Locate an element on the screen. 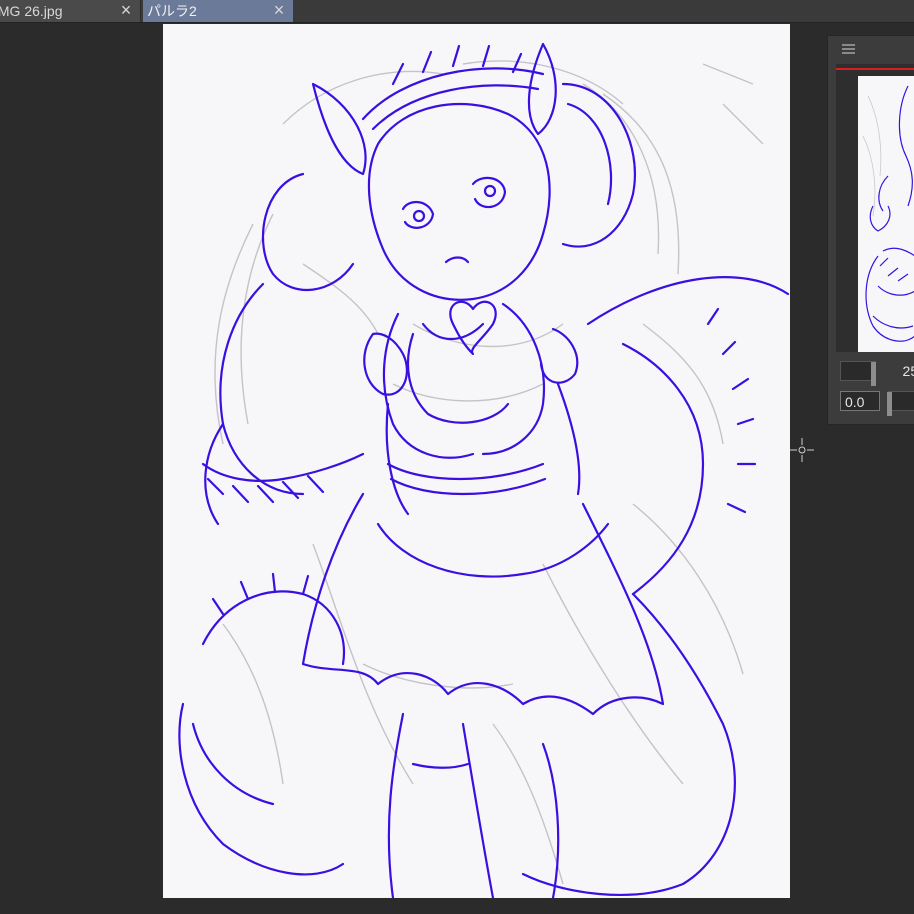 This screenshot has width=914, height=914. navigator-panel: 25. 0.0 is located at coordinates (870, 230).